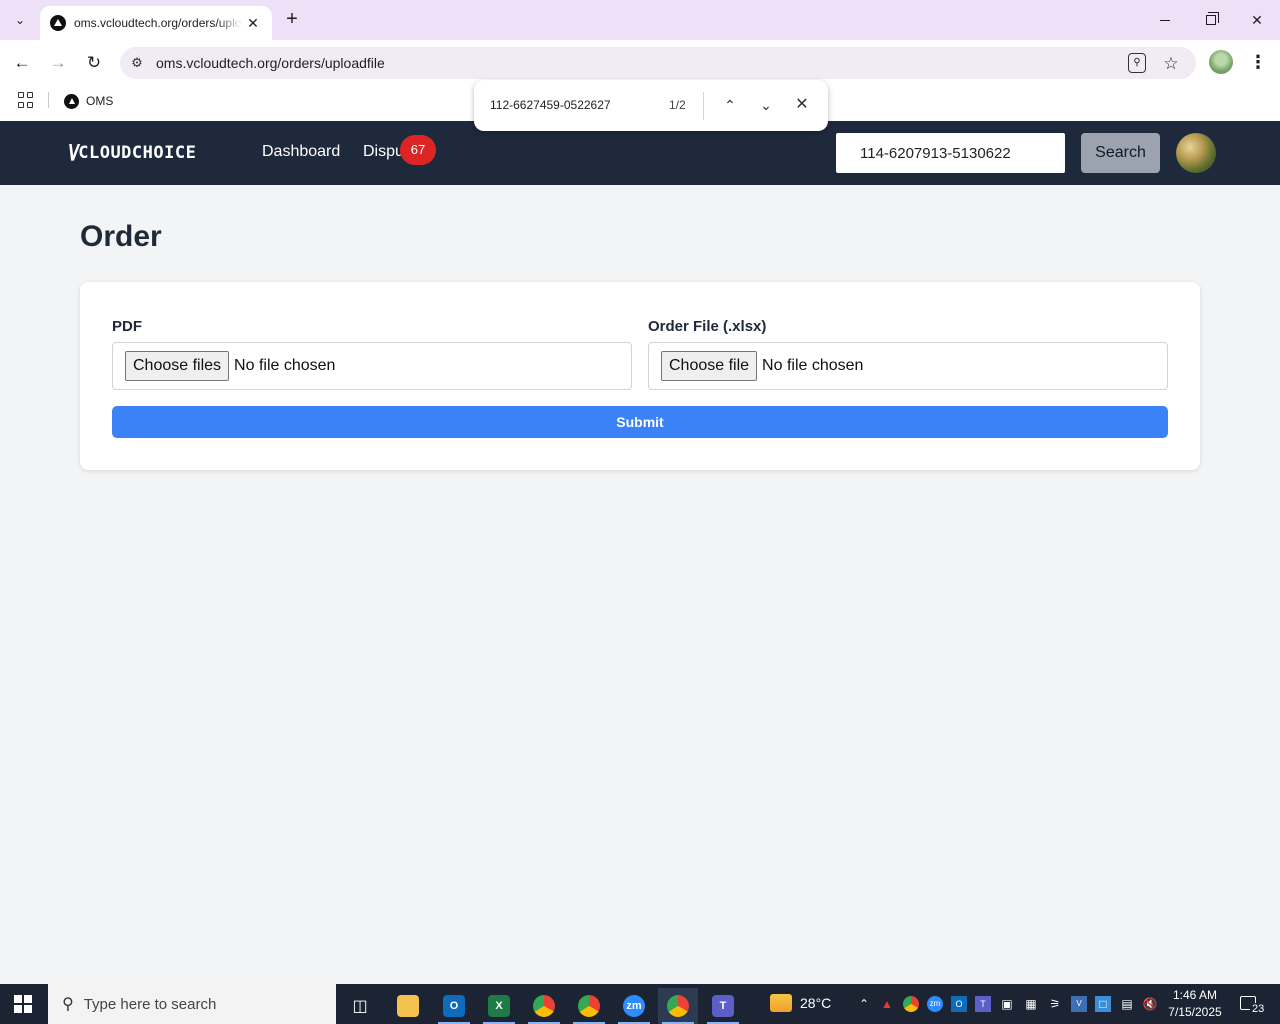 Image resolution: width=1280 pixels, height=1024 pixels. I want to click on reload-icon: ↻, so click(94, 63).